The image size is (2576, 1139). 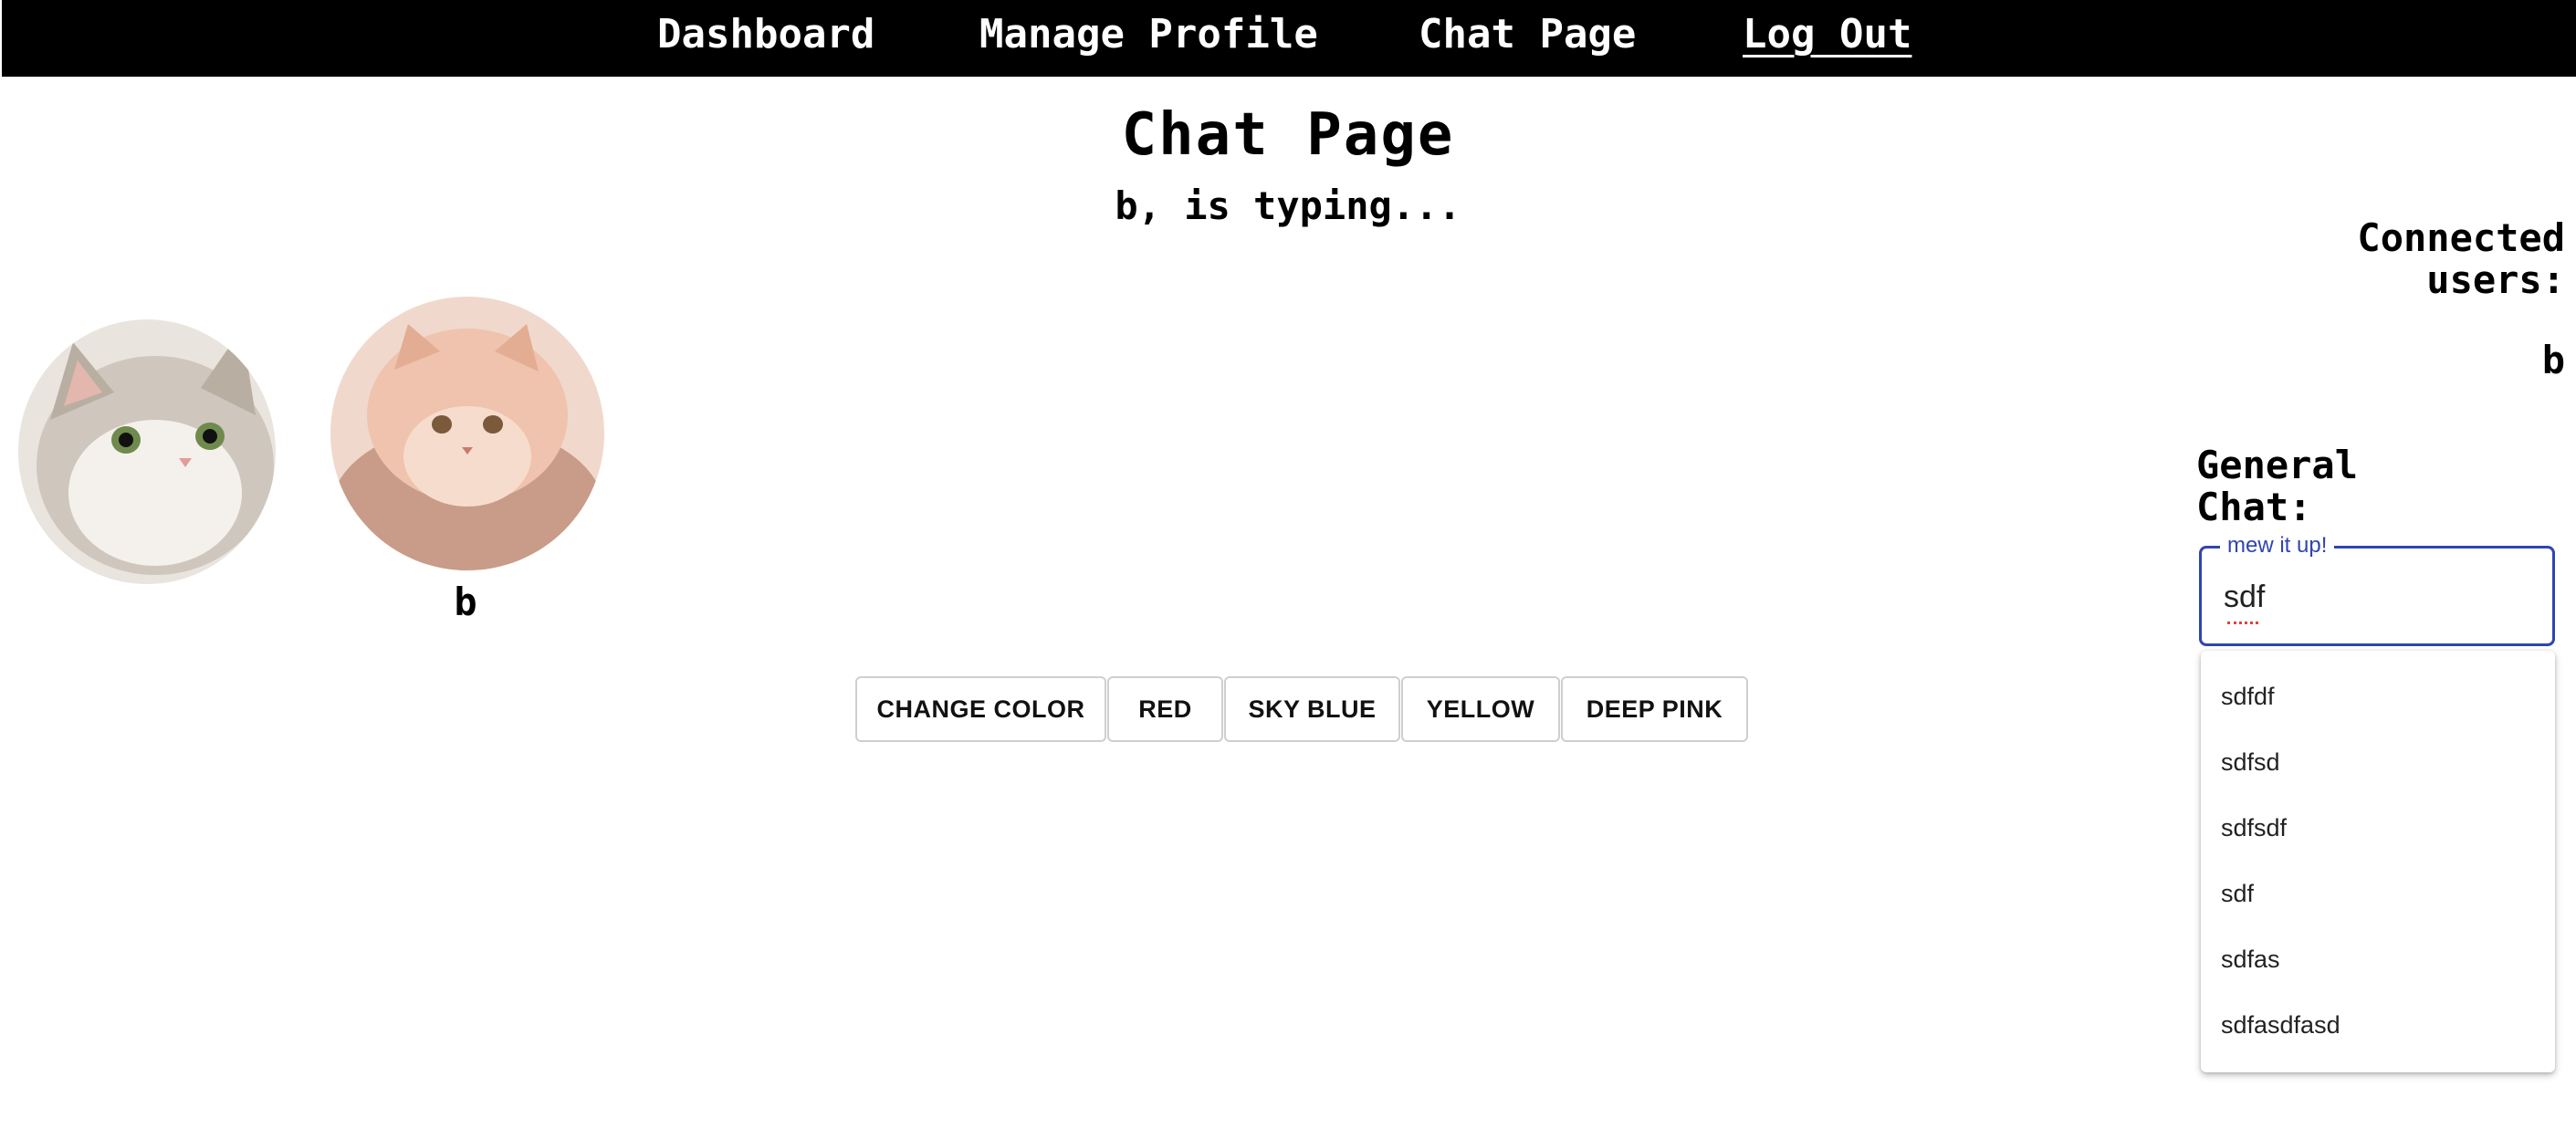 What do you see at coordinates (2248, 696) in the screenshot?
I see `autocomplete-option: sdfdf` at bounding box center [2248, 696].